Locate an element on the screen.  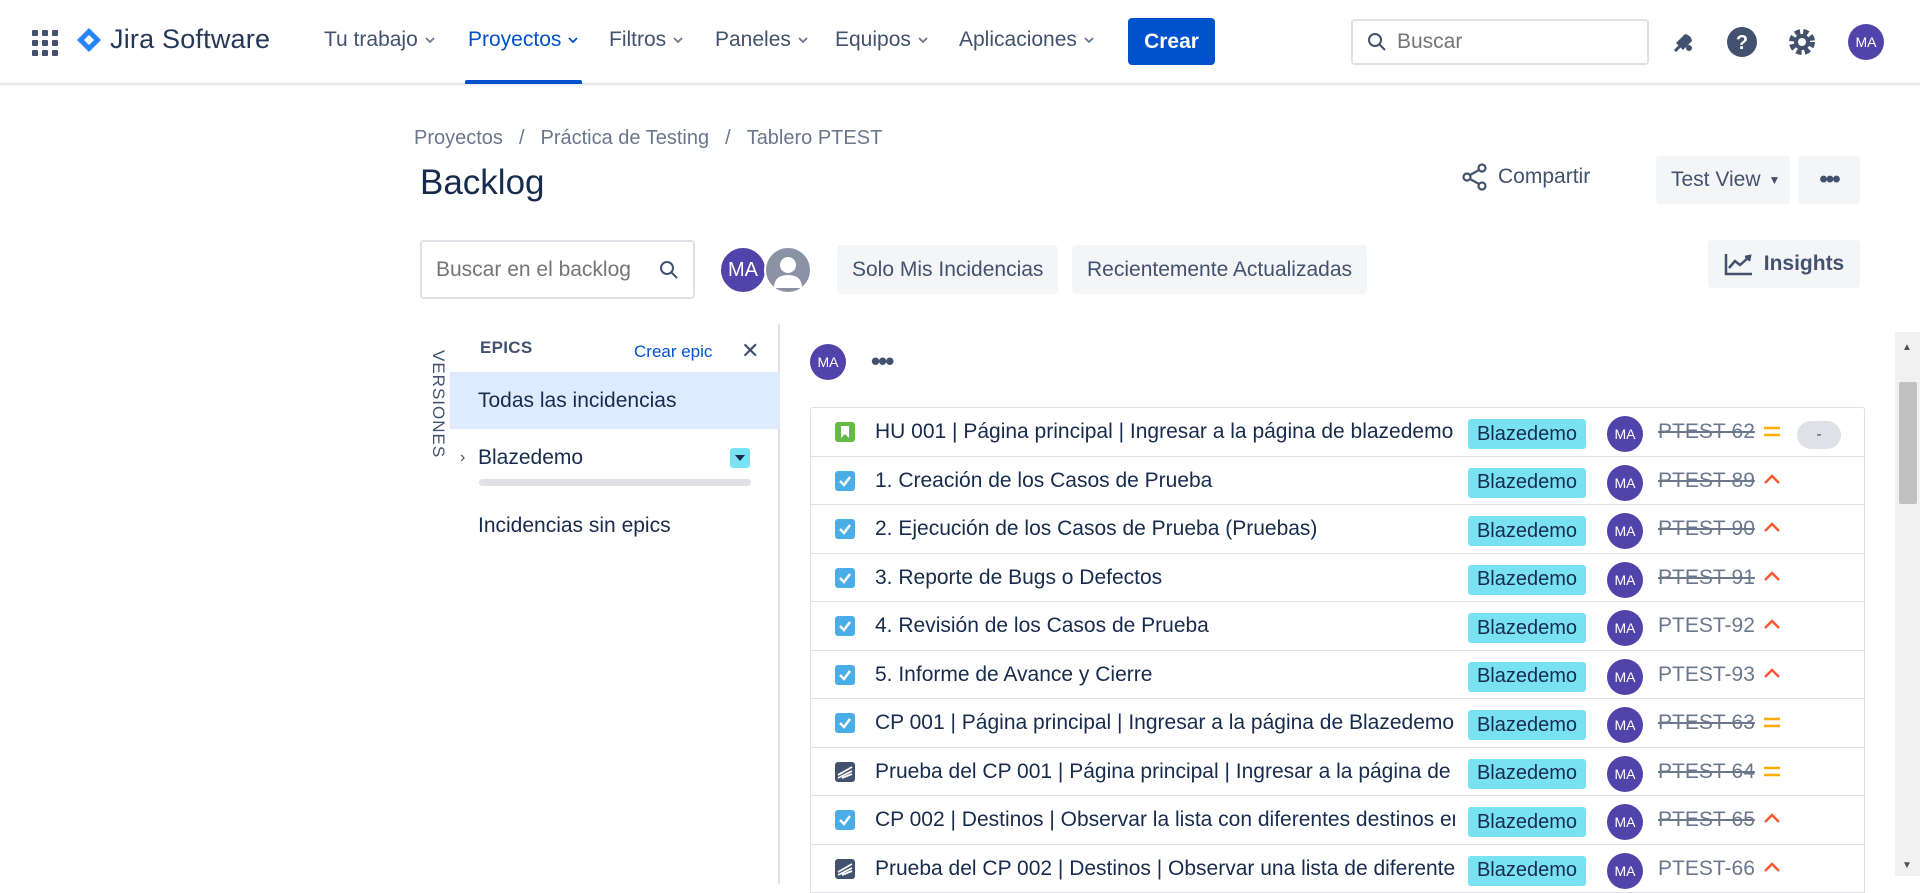
search-icon is located at coordinates (669, 270).